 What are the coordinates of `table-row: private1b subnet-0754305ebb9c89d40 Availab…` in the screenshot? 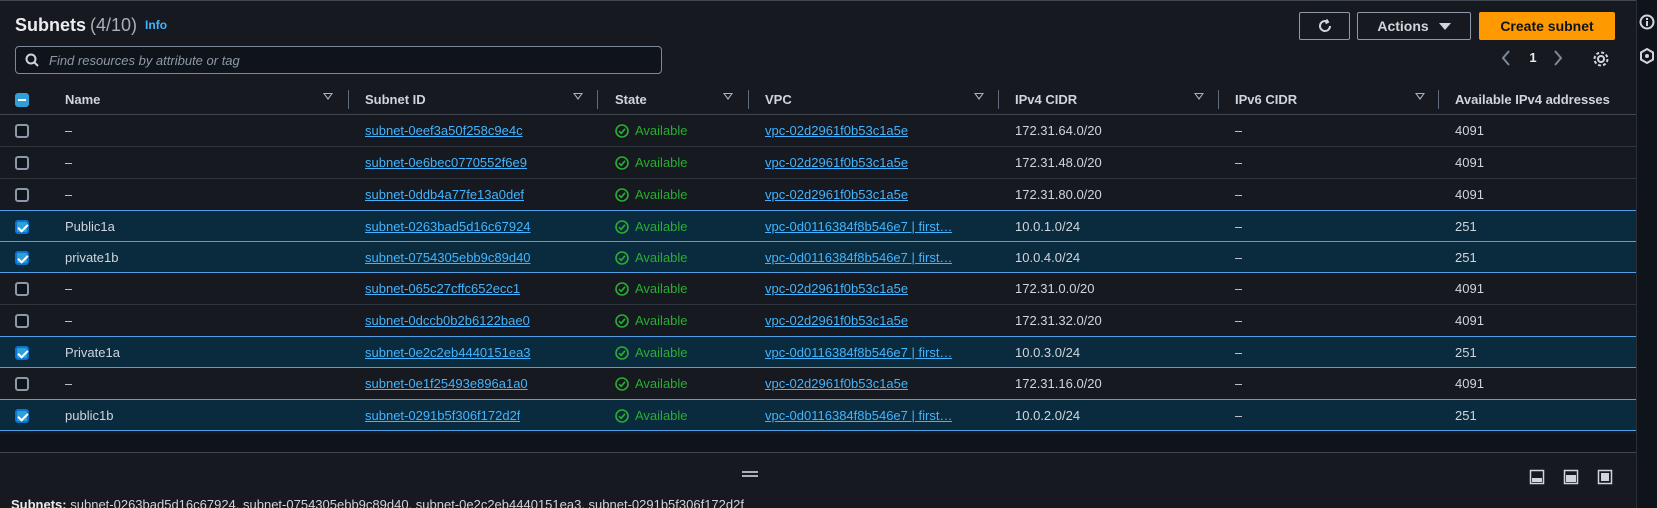 It's located at (818, 257).